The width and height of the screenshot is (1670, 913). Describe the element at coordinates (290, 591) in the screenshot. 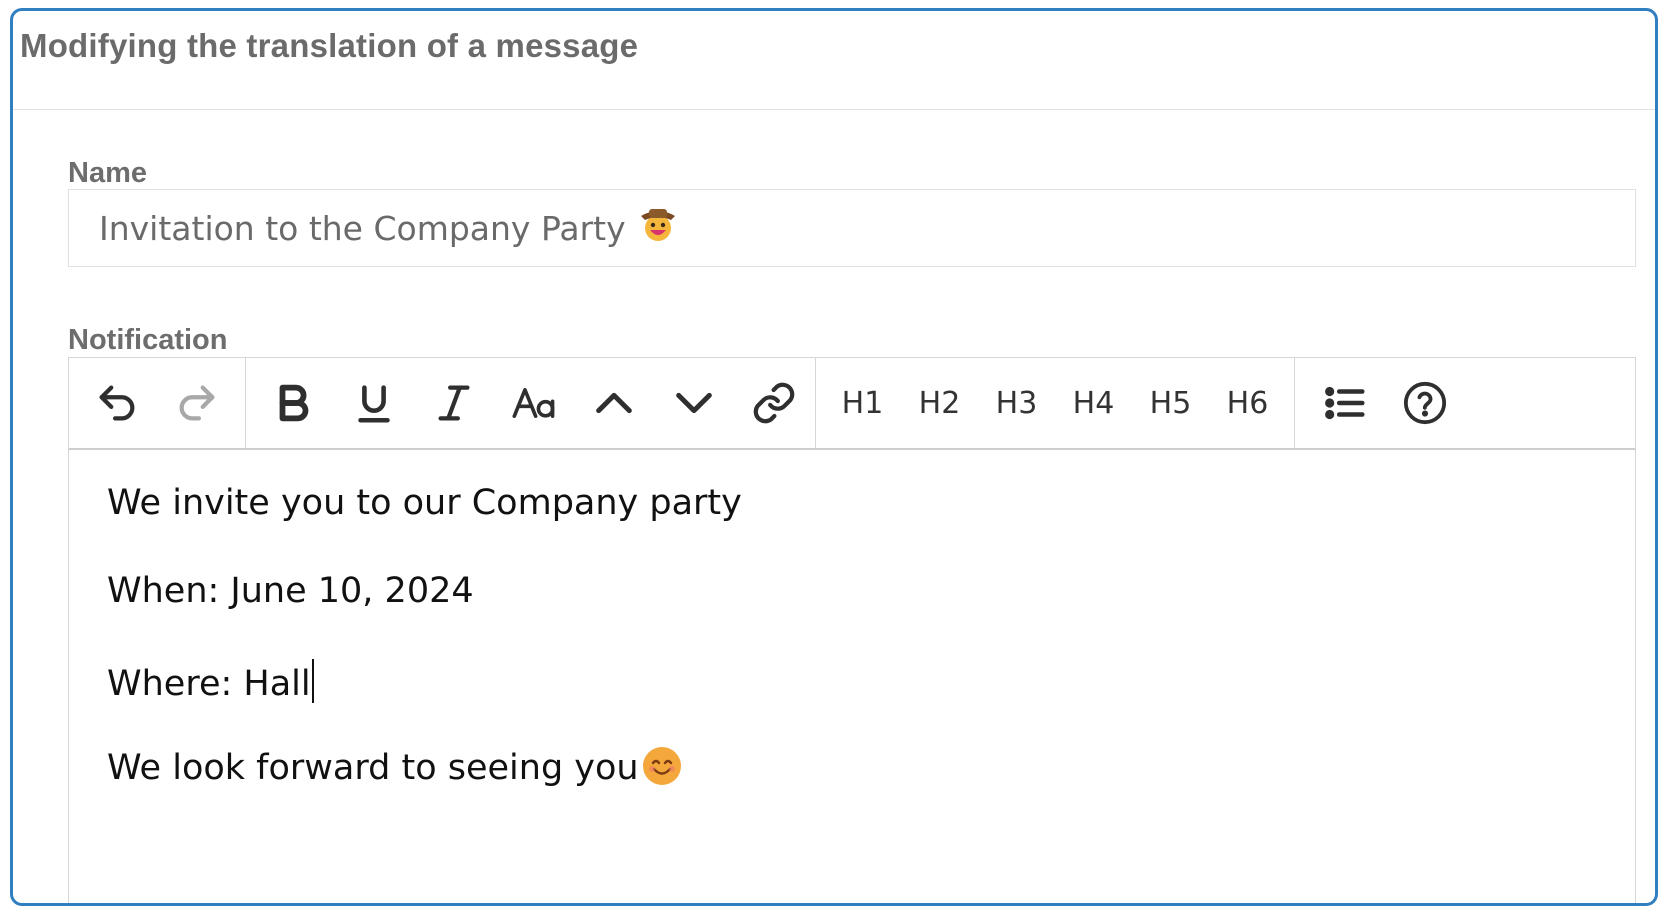

I see `content-line: When: June 10, 2024` at that location.